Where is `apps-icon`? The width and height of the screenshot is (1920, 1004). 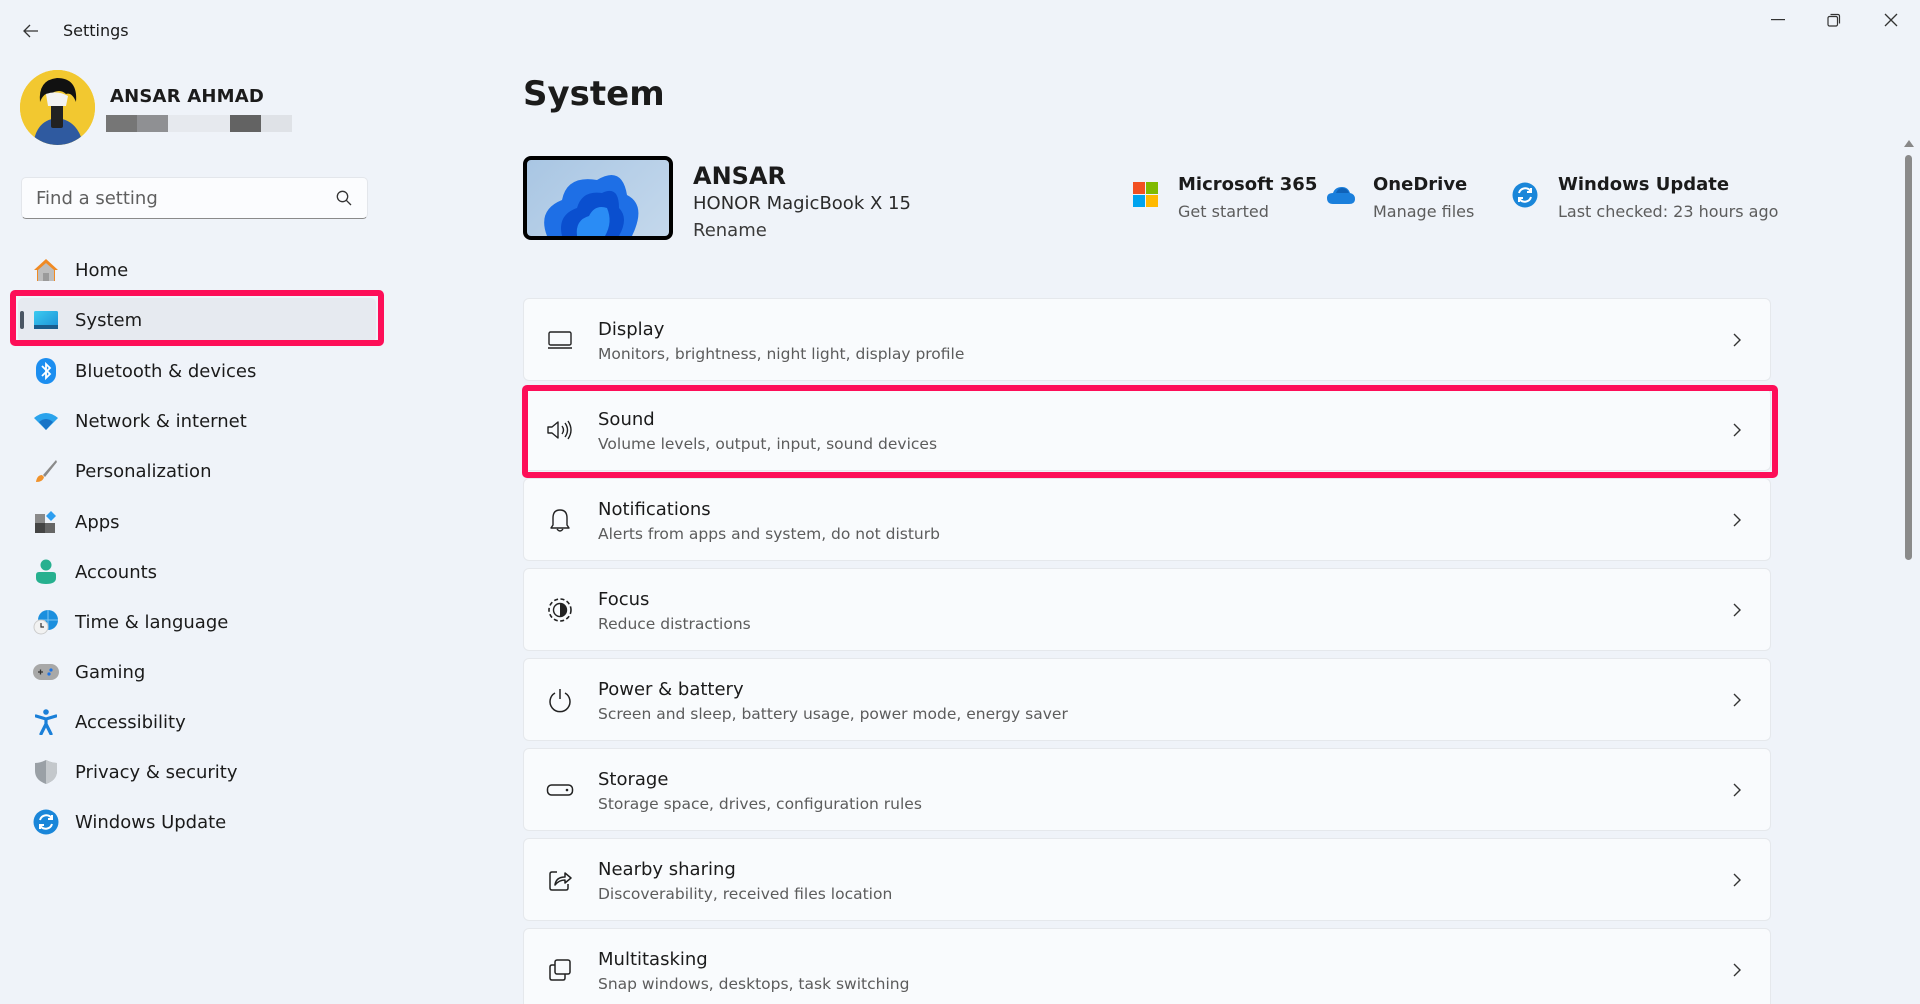
apps-icon is located at coordinates (46, 522).